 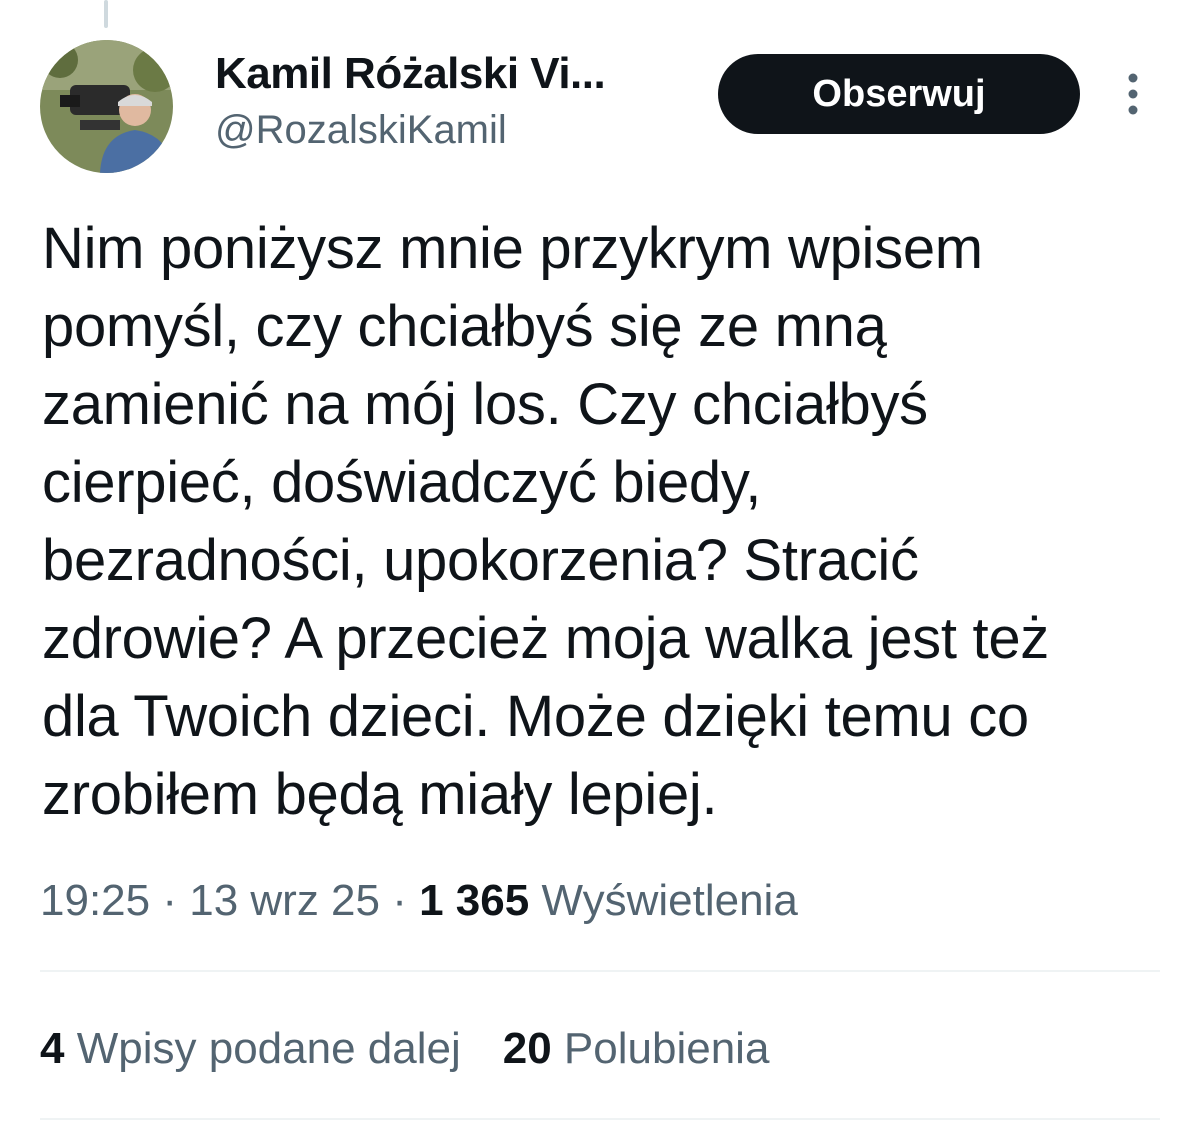 I want to click on author-handle: @RozalskiKamil, so click(x=361, y=130).